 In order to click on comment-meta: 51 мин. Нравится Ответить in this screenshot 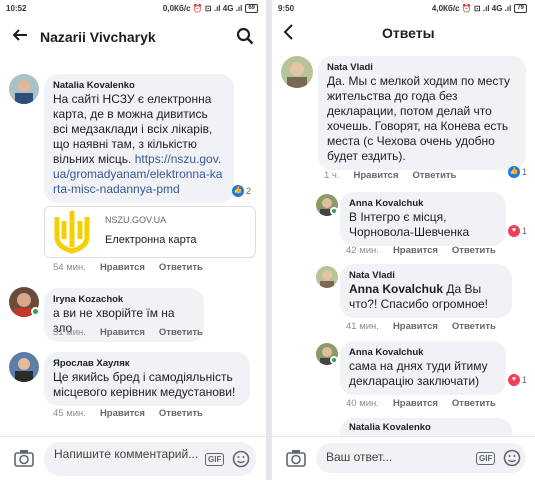, I will do `click(128, 332)`.